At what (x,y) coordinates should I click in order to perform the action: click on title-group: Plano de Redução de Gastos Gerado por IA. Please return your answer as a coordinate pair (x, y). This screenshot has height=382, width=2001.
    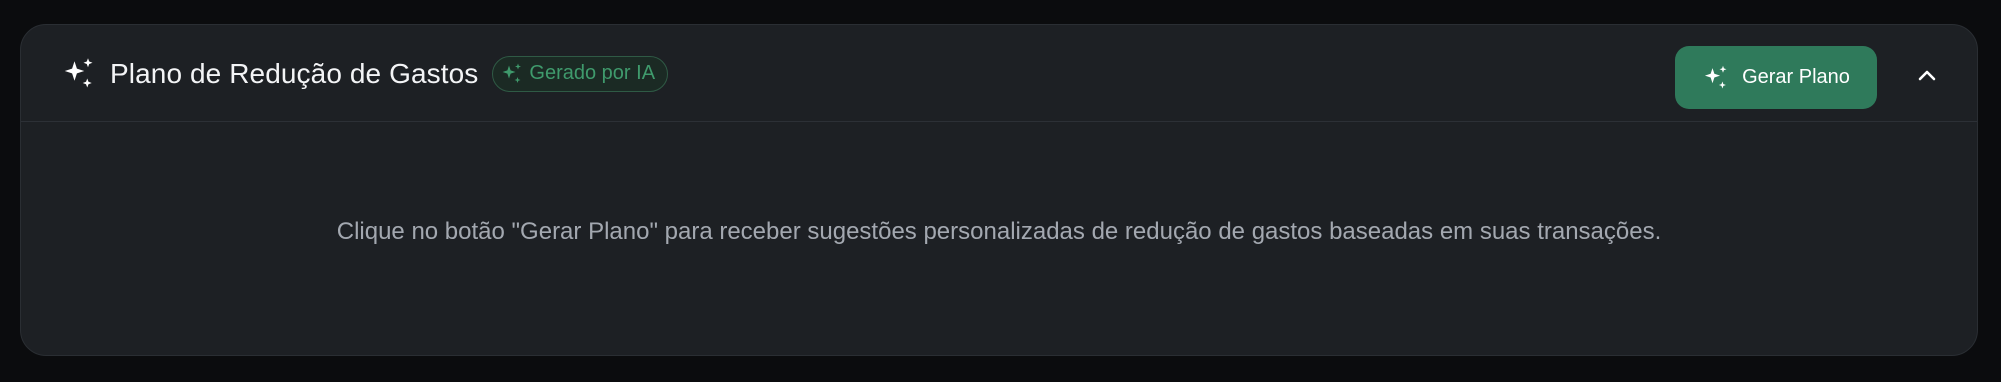
    Looking at the image, I should click on (364, 73).